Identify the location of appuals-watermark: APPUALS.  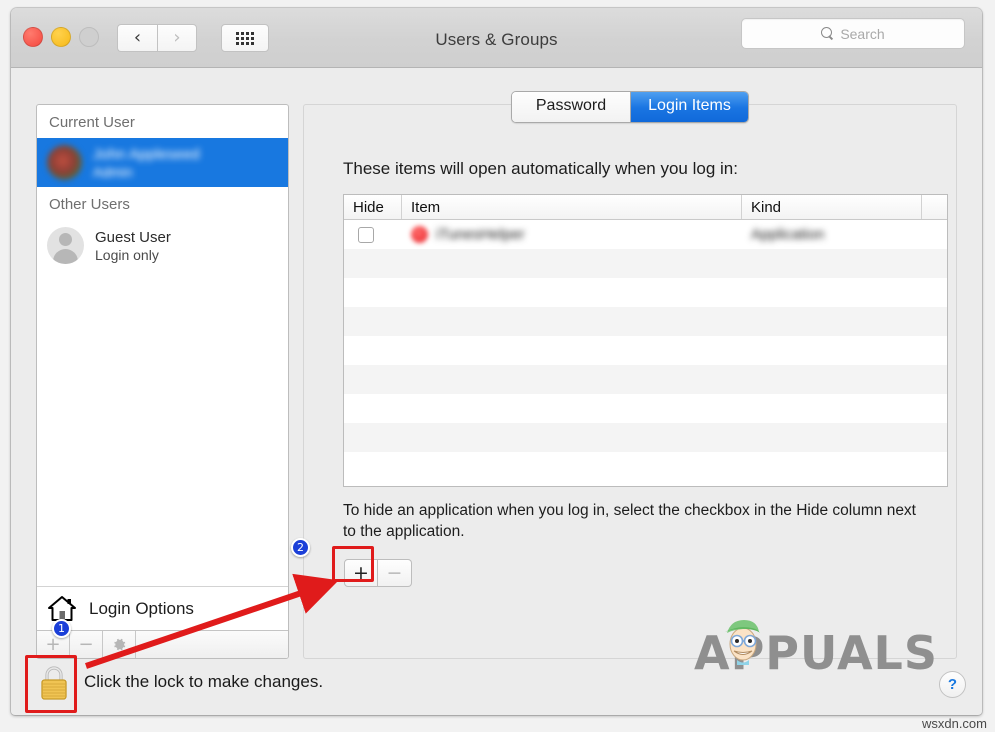
(816, 648).